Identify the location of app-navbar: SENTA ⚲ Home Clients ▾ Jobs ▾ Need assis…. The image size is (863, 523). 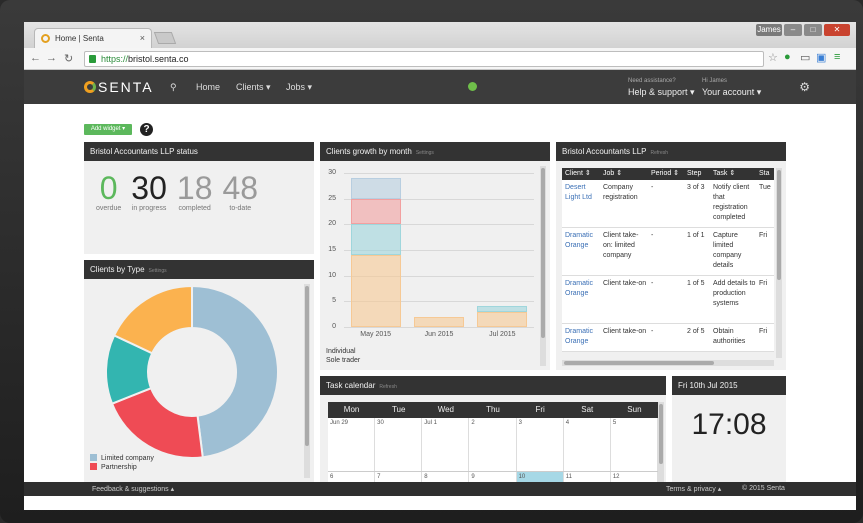
(440, 87).